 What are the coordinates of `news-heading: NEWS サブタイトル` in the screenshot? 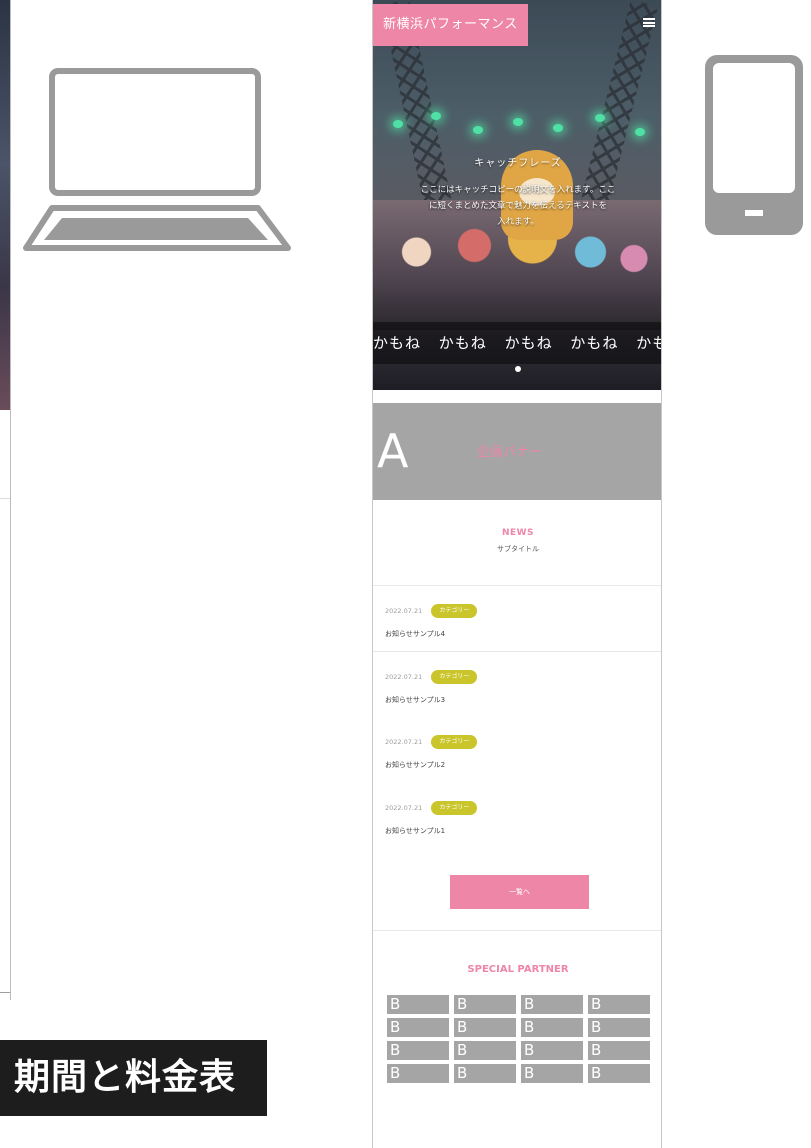 It's located at (517, 541).